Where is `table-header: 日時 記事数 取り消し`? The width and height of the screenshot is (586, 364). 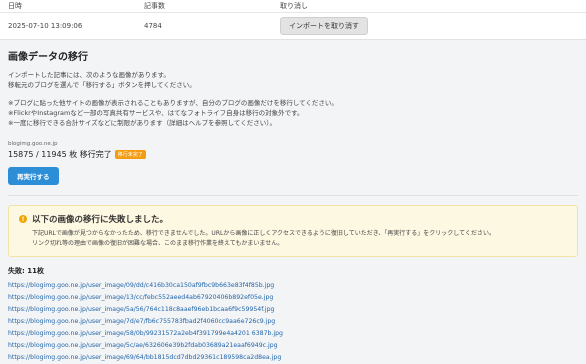 table-header: 日時 記事数 取り消し is located at coordinates (293, 6).